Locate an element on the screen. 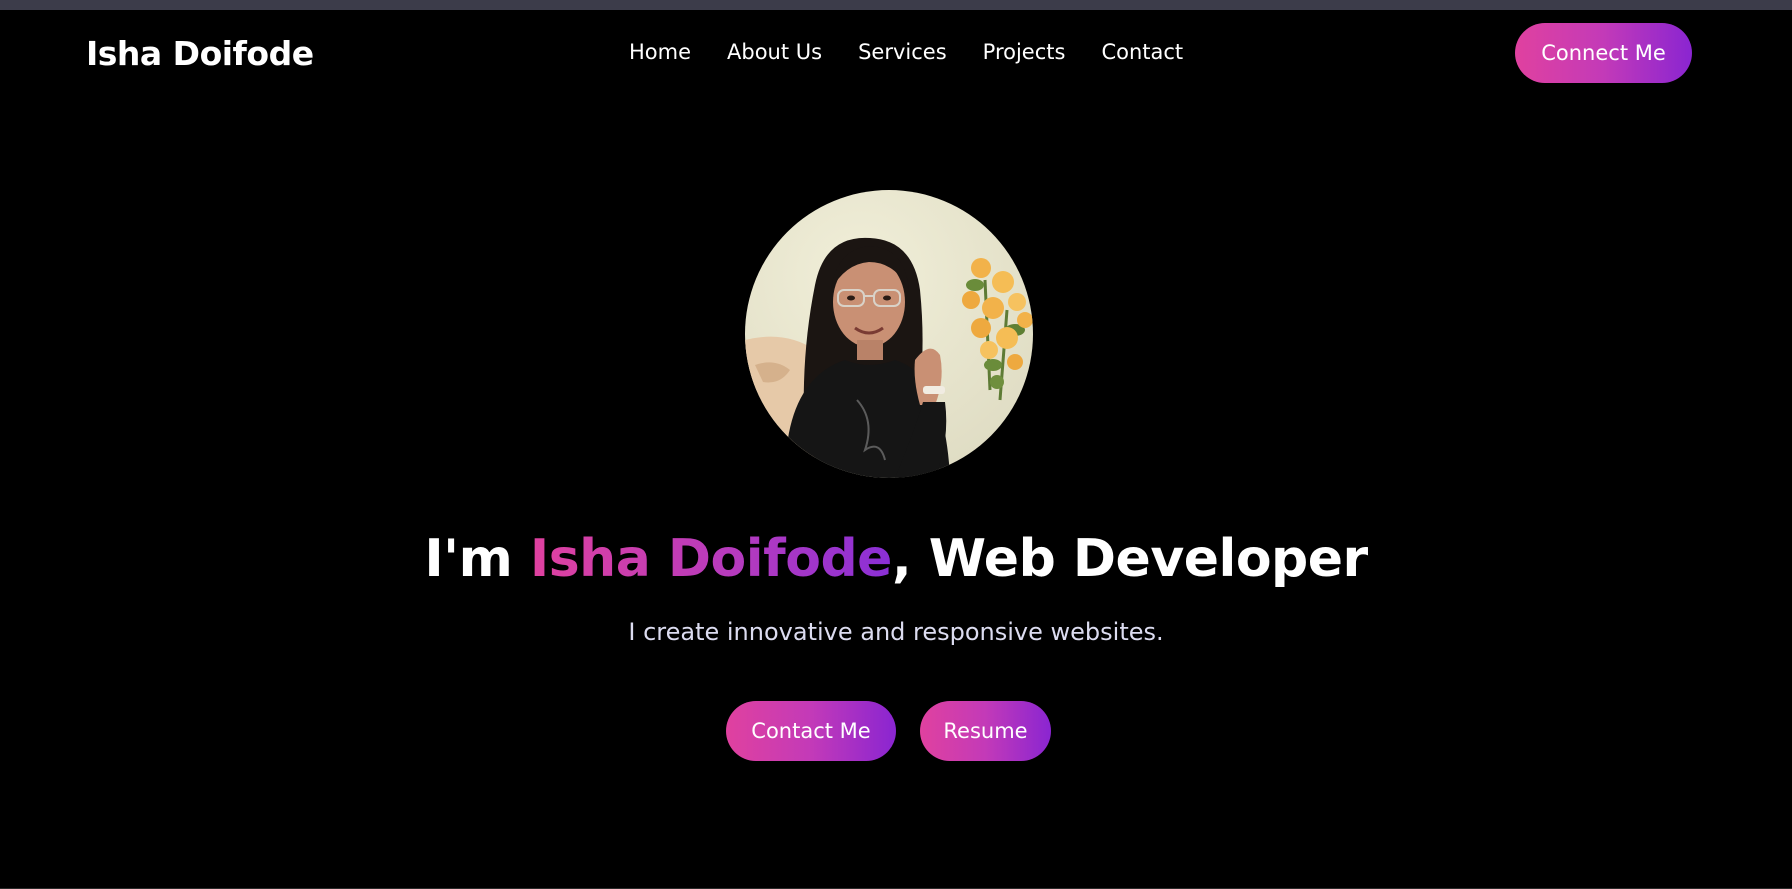 This screenshot has height=889, width=1792. nav-links: Home About Us Services Projects Contact is located at coordinates (906, 52).